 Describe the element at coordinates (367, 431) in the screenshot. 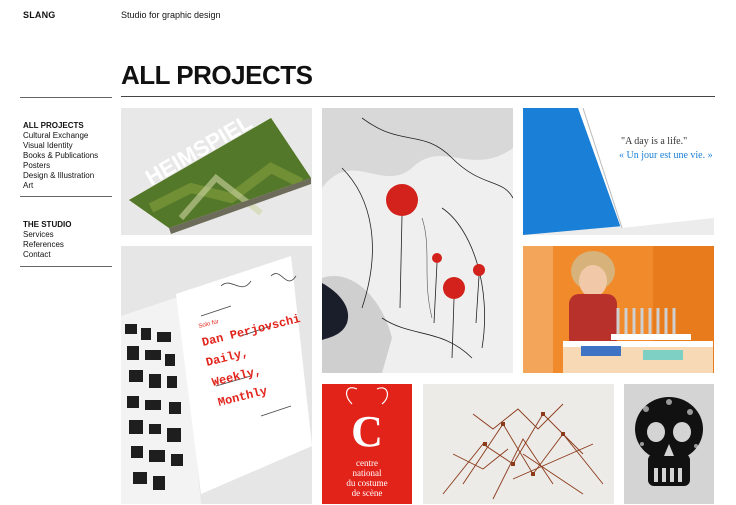

I see `costume-letter-c: C` at that location.